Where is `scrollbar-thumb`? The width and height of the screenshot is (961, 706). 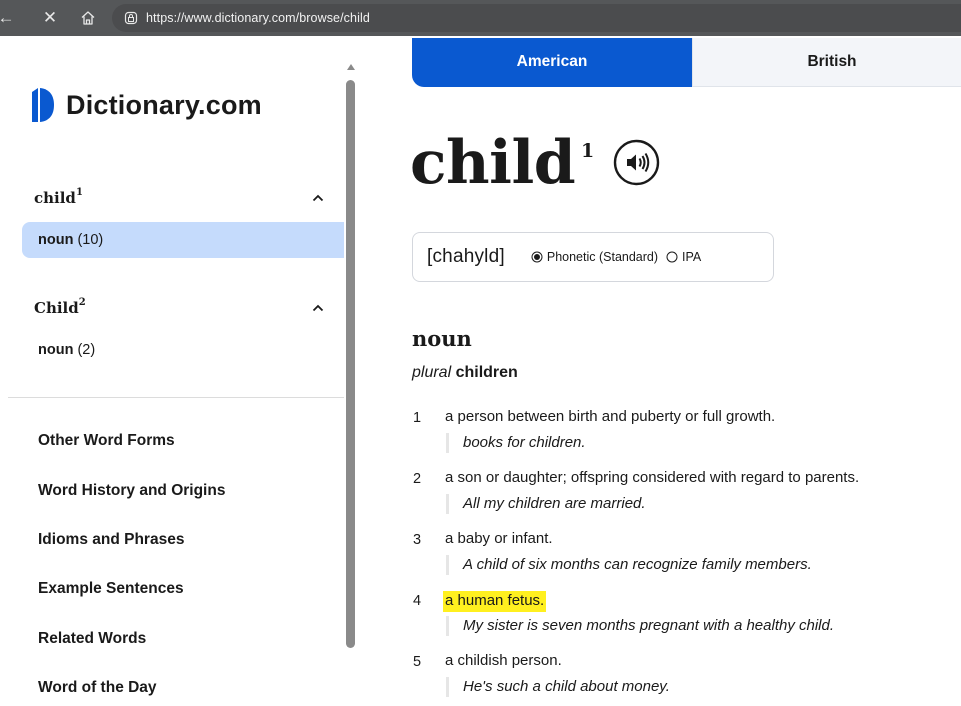
scrollbar-thumb is located at coordinates (350, 364).